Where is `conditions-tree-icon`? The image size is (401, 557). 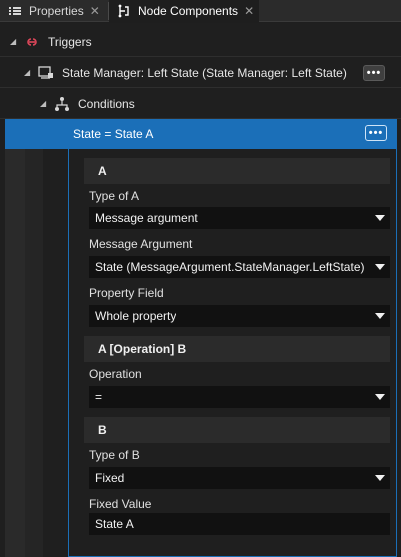
conditions-tree-icon is located at coordinates (62, 103).